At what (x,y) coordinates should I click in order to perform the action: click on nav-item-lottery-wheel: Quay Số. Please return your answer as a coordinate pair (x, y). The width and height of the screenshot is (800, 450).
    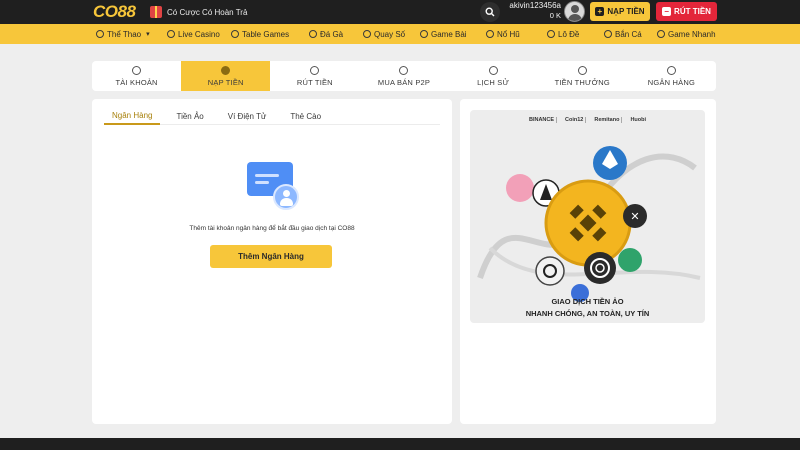
    Looking at the image, I should click on (384, 34).